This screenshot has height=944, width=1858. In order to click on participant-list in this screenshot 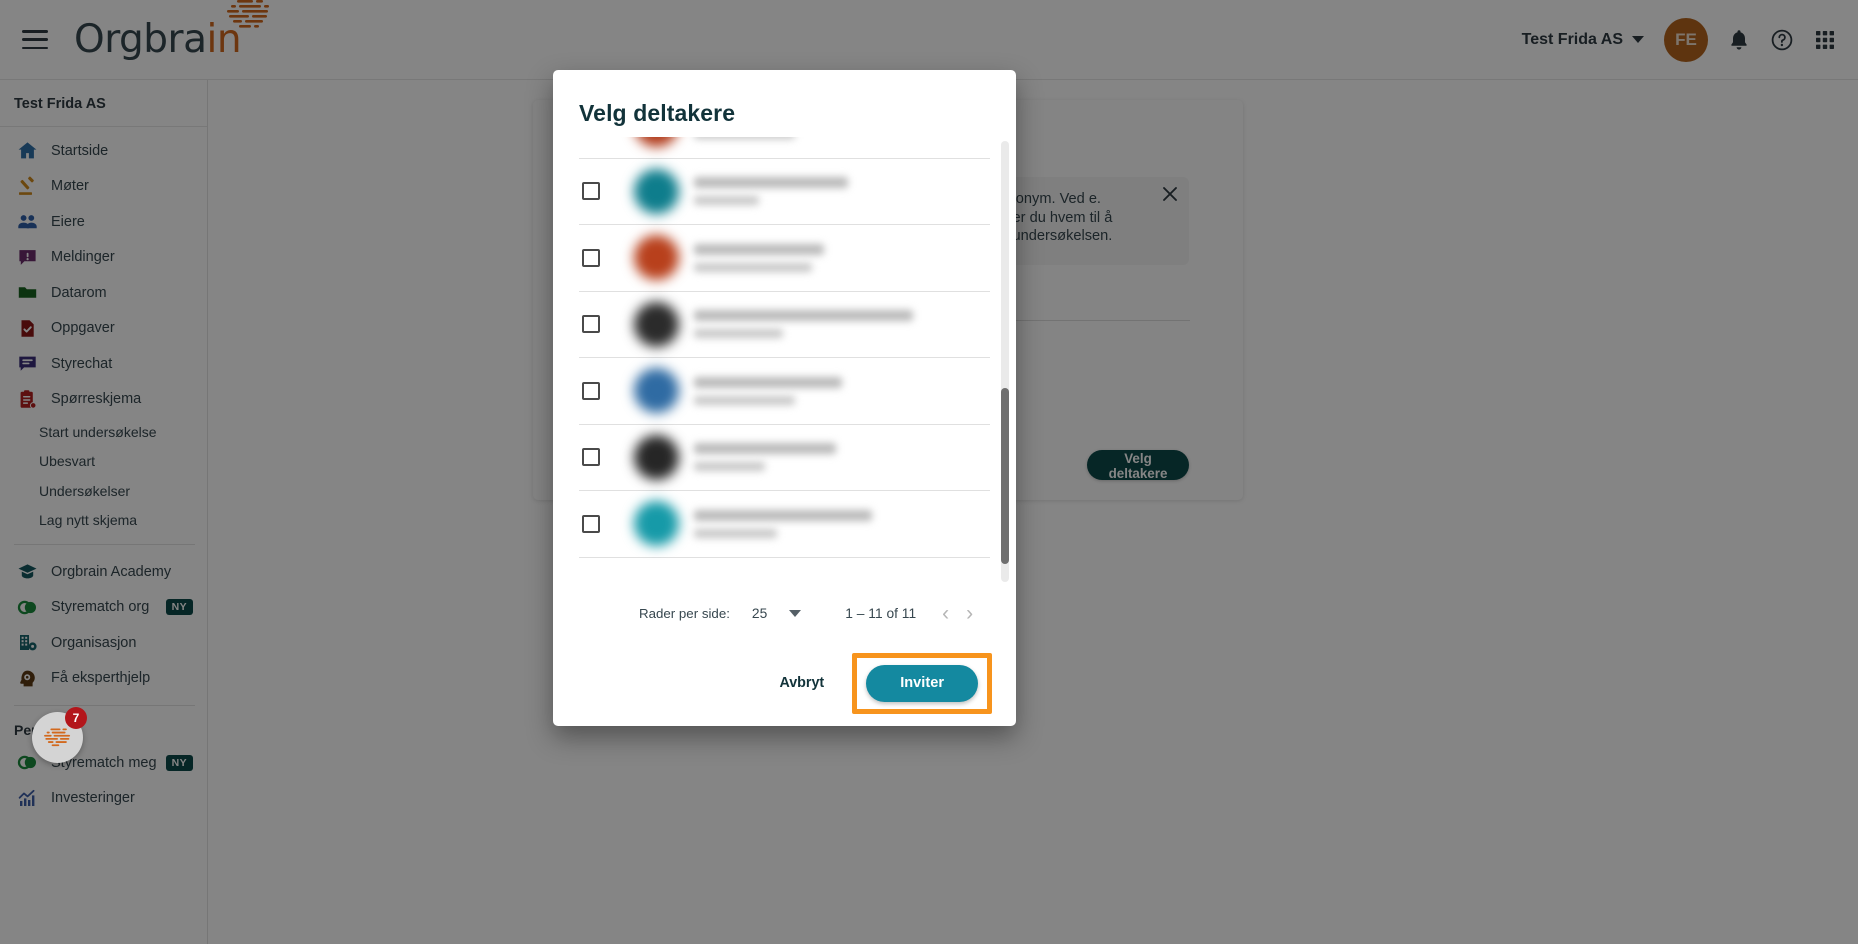, I will do `click(784, 361)`.